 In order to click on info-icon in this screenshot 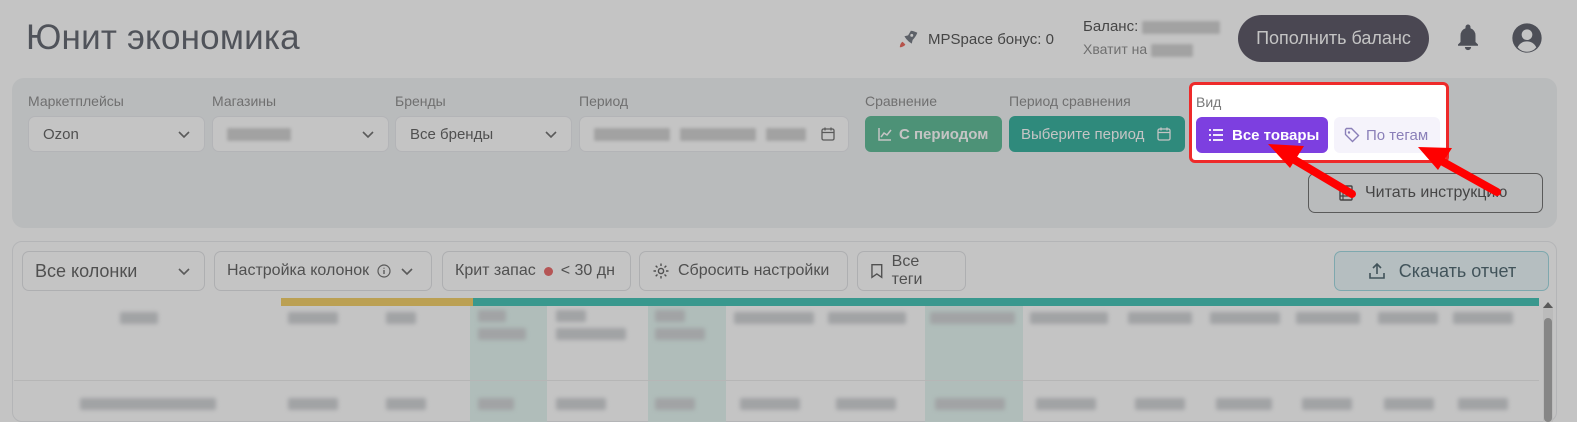, I will do `click(384, 271)`.